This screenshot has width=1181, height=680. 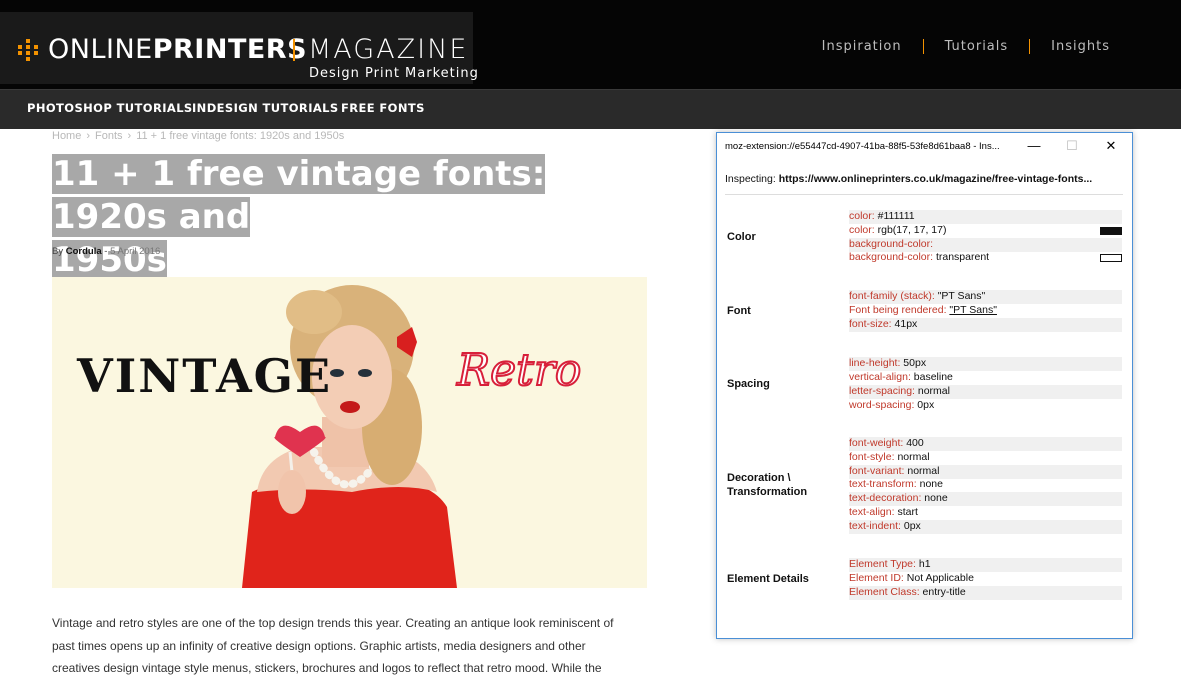 I want to click on category-photoshop-tutorials: PHOTOSHOP TUTORIALS, so click(x=110, y=108).